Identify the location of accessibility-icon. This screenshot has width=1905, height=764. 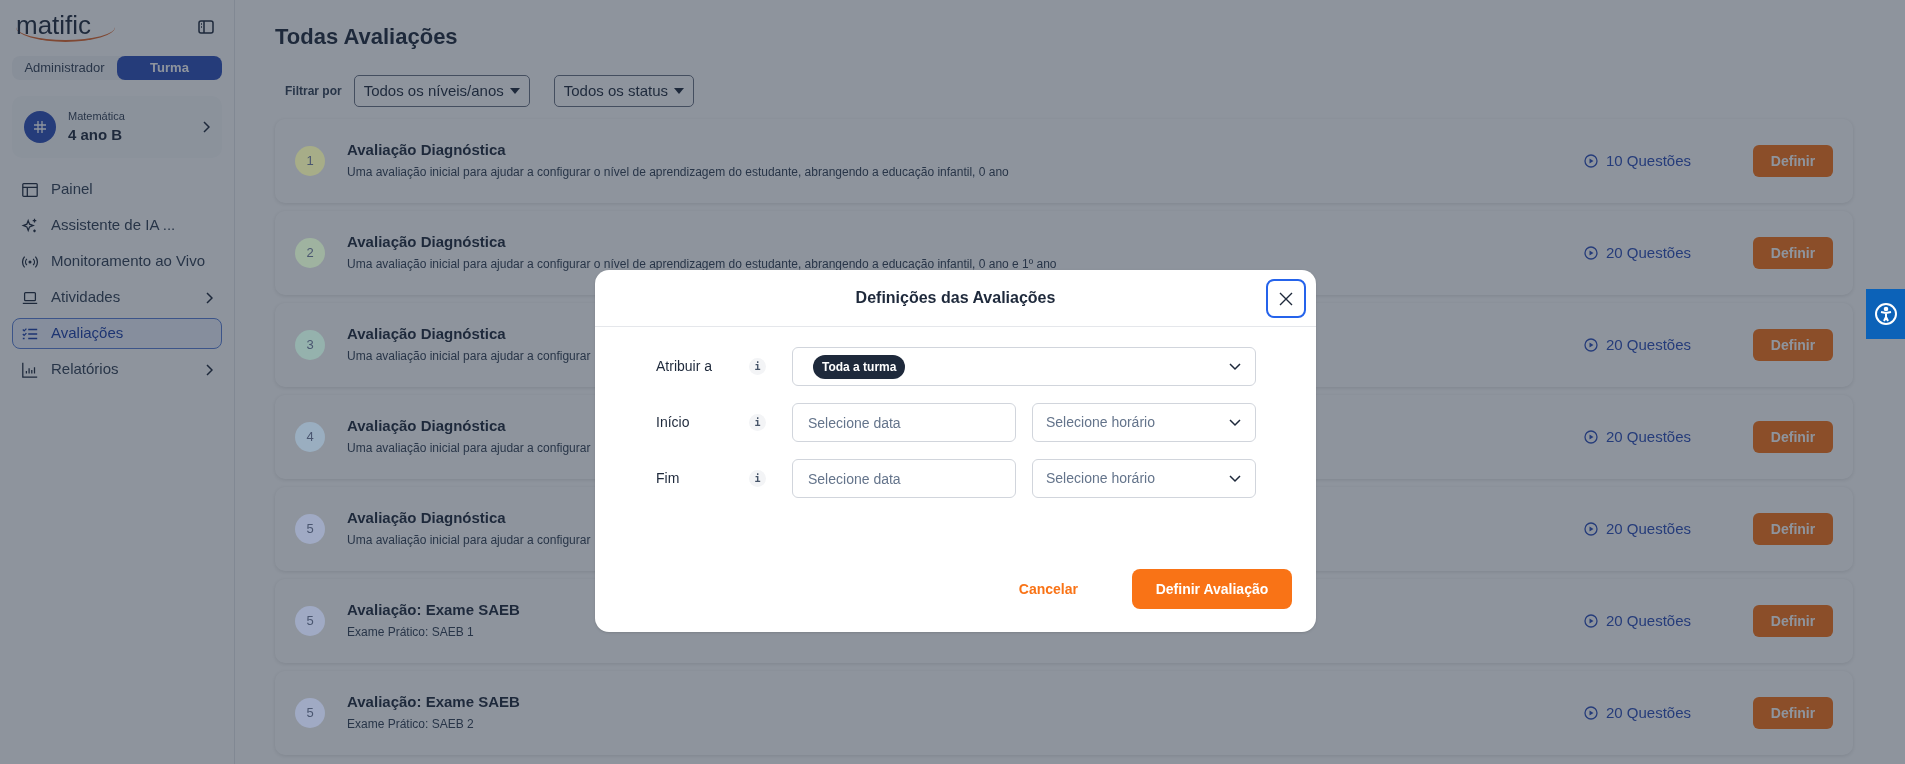
(1885, 314).